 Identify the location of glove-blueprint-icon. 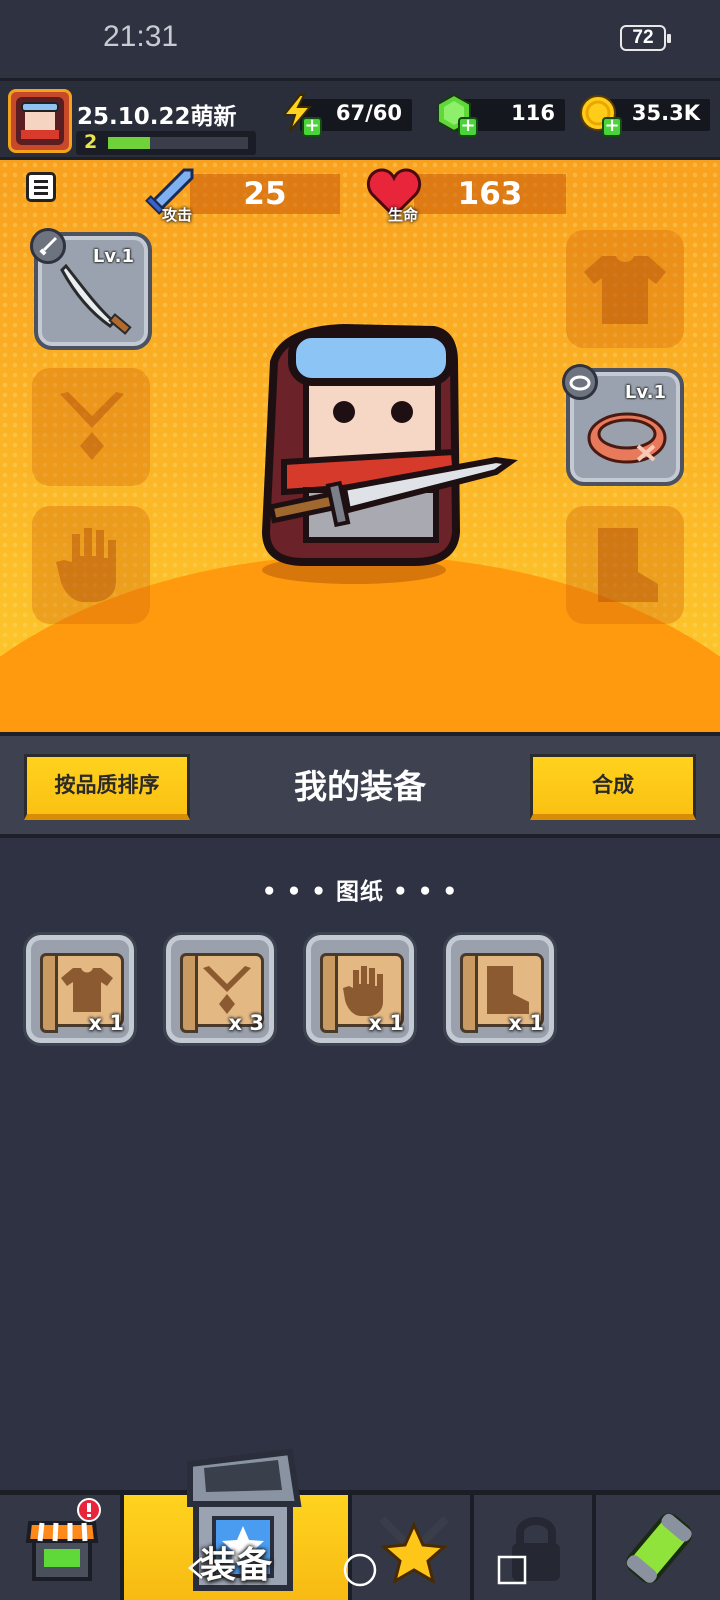
(363, 991).